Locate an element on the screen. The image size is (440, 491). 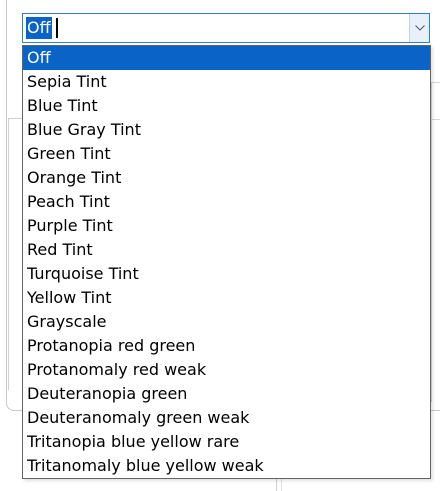
dropdown-option: Tritanomaly blue yellow weak is located at coordinates (226, 466).